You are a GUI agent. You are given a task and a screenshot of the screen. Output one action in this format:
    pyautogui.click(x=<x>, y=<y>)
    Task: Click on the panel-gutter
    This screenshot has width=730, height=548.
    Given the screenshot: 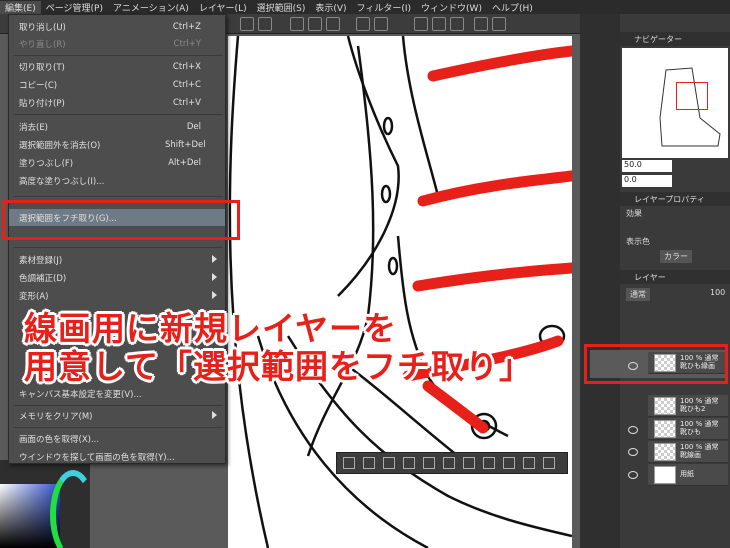 What is the action you would take?
    pyautogui.click(x=600, y=281)
    